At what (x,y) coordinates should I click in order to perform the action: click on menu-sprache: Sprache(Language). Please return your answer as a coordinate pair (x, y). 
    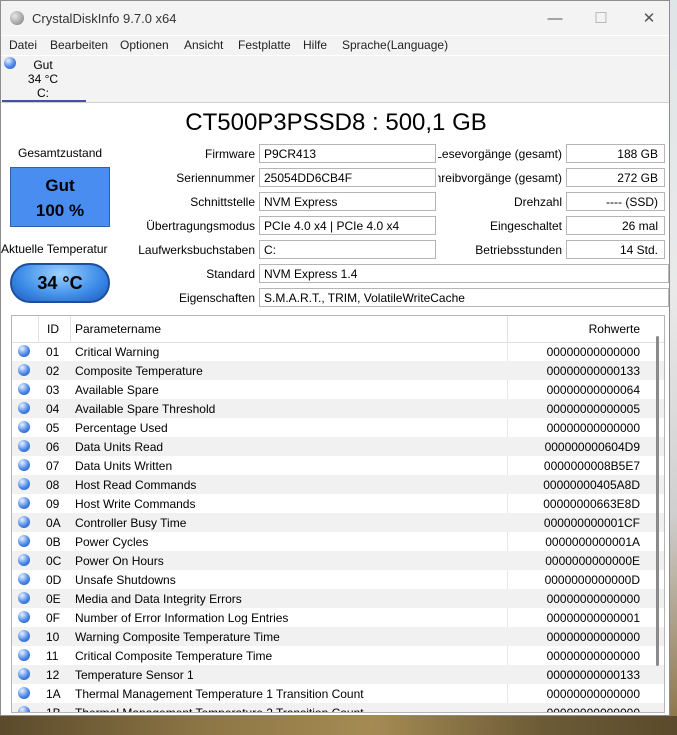
    Looking at the image, I should click on (395, 45).